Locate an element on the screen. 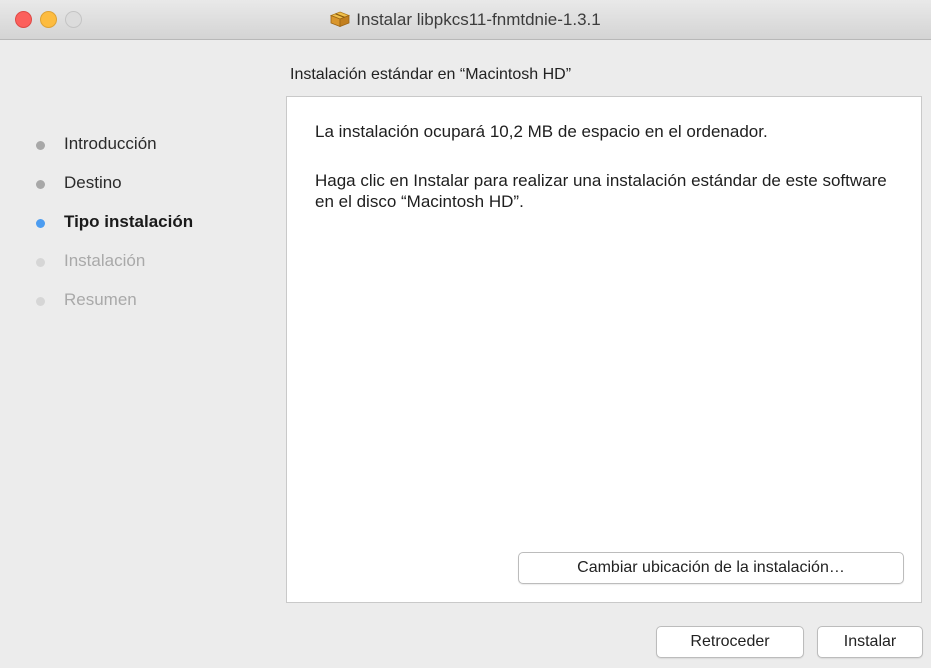 This screenshot has width=931, height=668. step-label: Destino is located at coordinates (93, 182).